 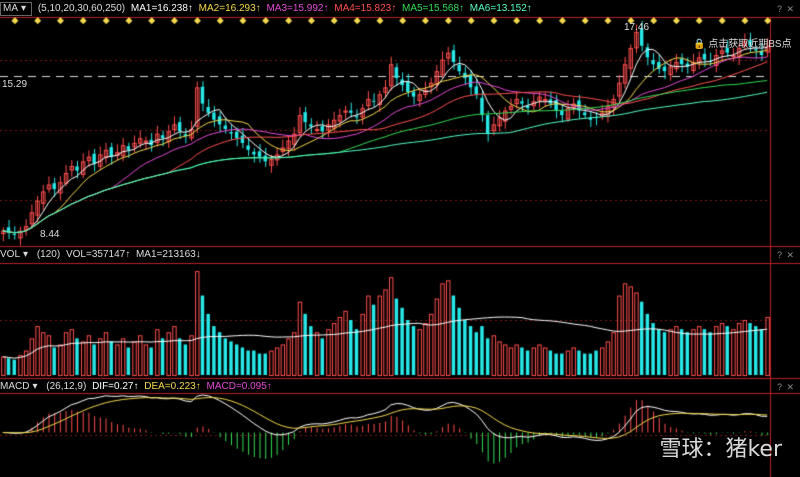 What do you see at coordinates (15, 84) in the screenshot?
I see `price-level-label: 15.29` at bounding box center [15, 84].